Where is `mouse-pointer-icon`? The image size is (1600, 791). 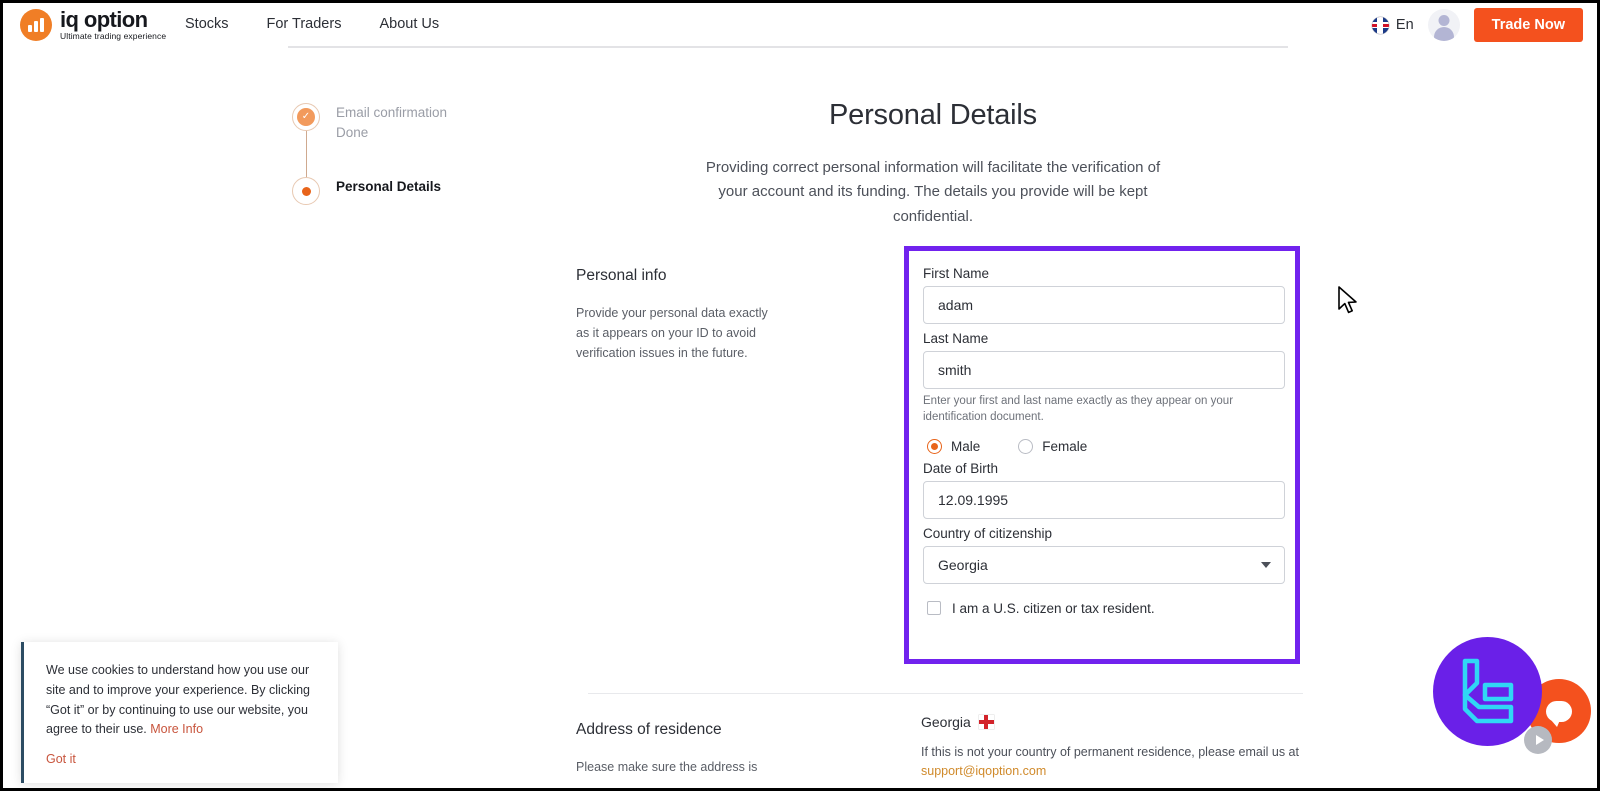 mouse-pointer-icon is located at coordinates (1347, 300).